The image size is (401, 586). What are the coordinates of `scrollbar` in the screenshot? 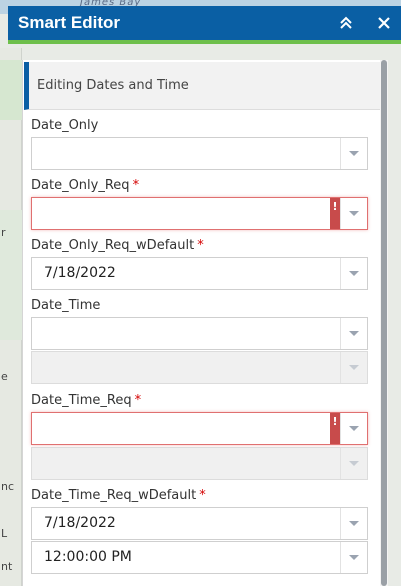 It's located at (384, 323).